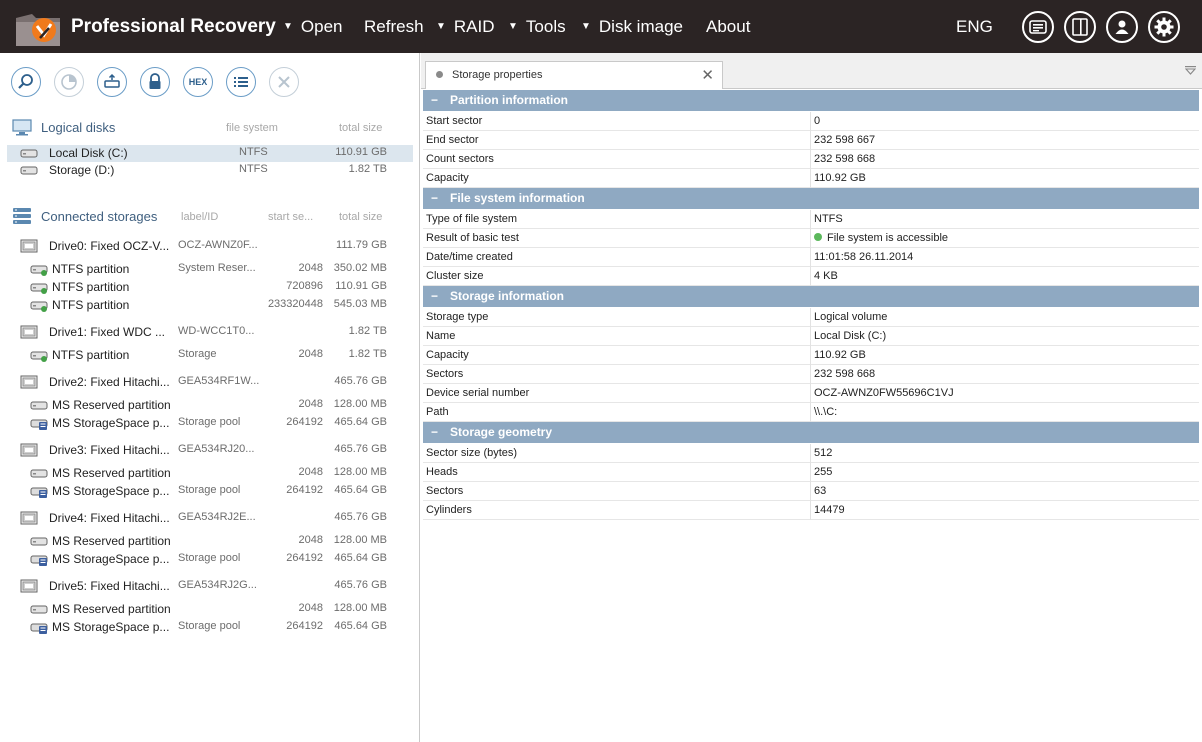 The width and height of the screenshot is (1202, 742). What do you see at coordinates (817, 121) in the screenshot?
I see `property-value-cell: 0` at bounding box center [817, 121].